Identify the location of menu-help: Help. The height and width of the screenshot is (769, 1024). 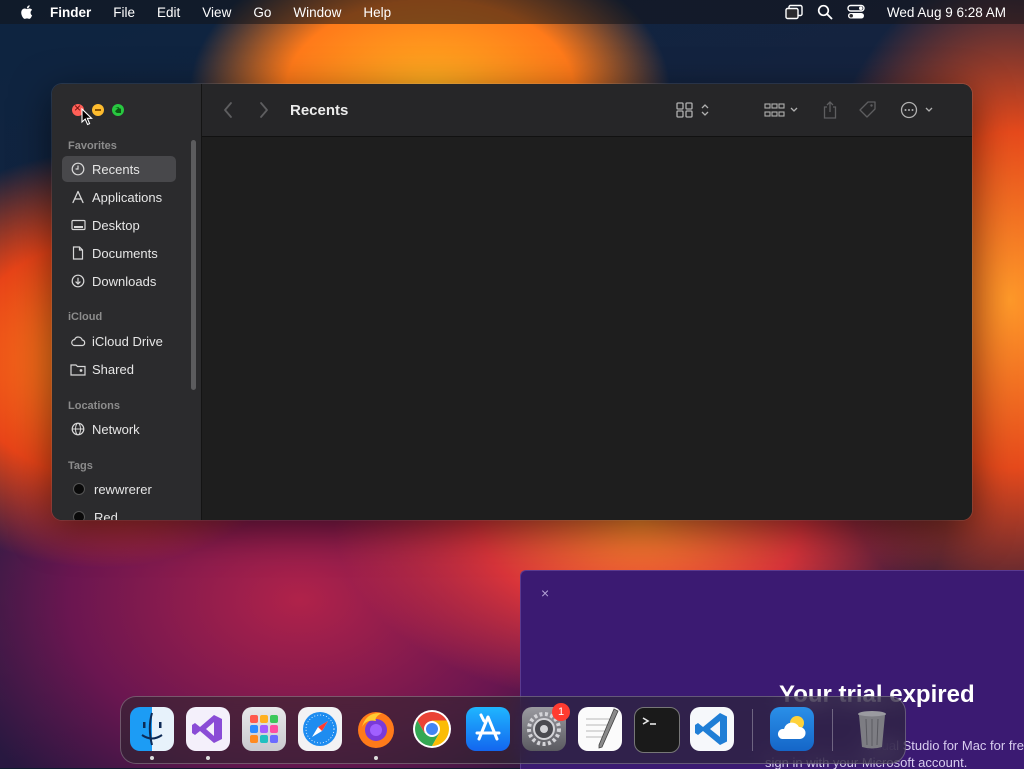
(377, 12).